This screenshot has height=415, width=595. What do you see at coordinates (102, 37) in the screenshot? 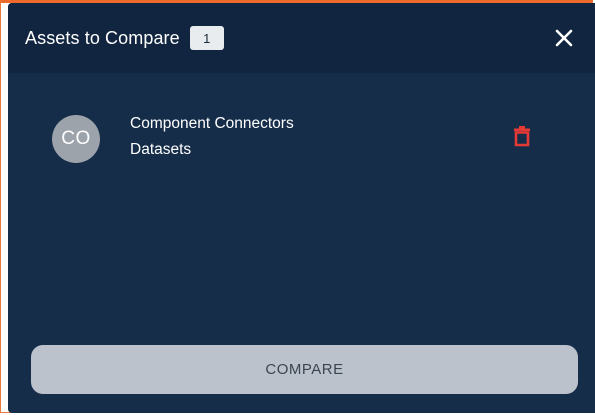
I see `panel-title: Assets to Compare` at bounding box center [102, 37].